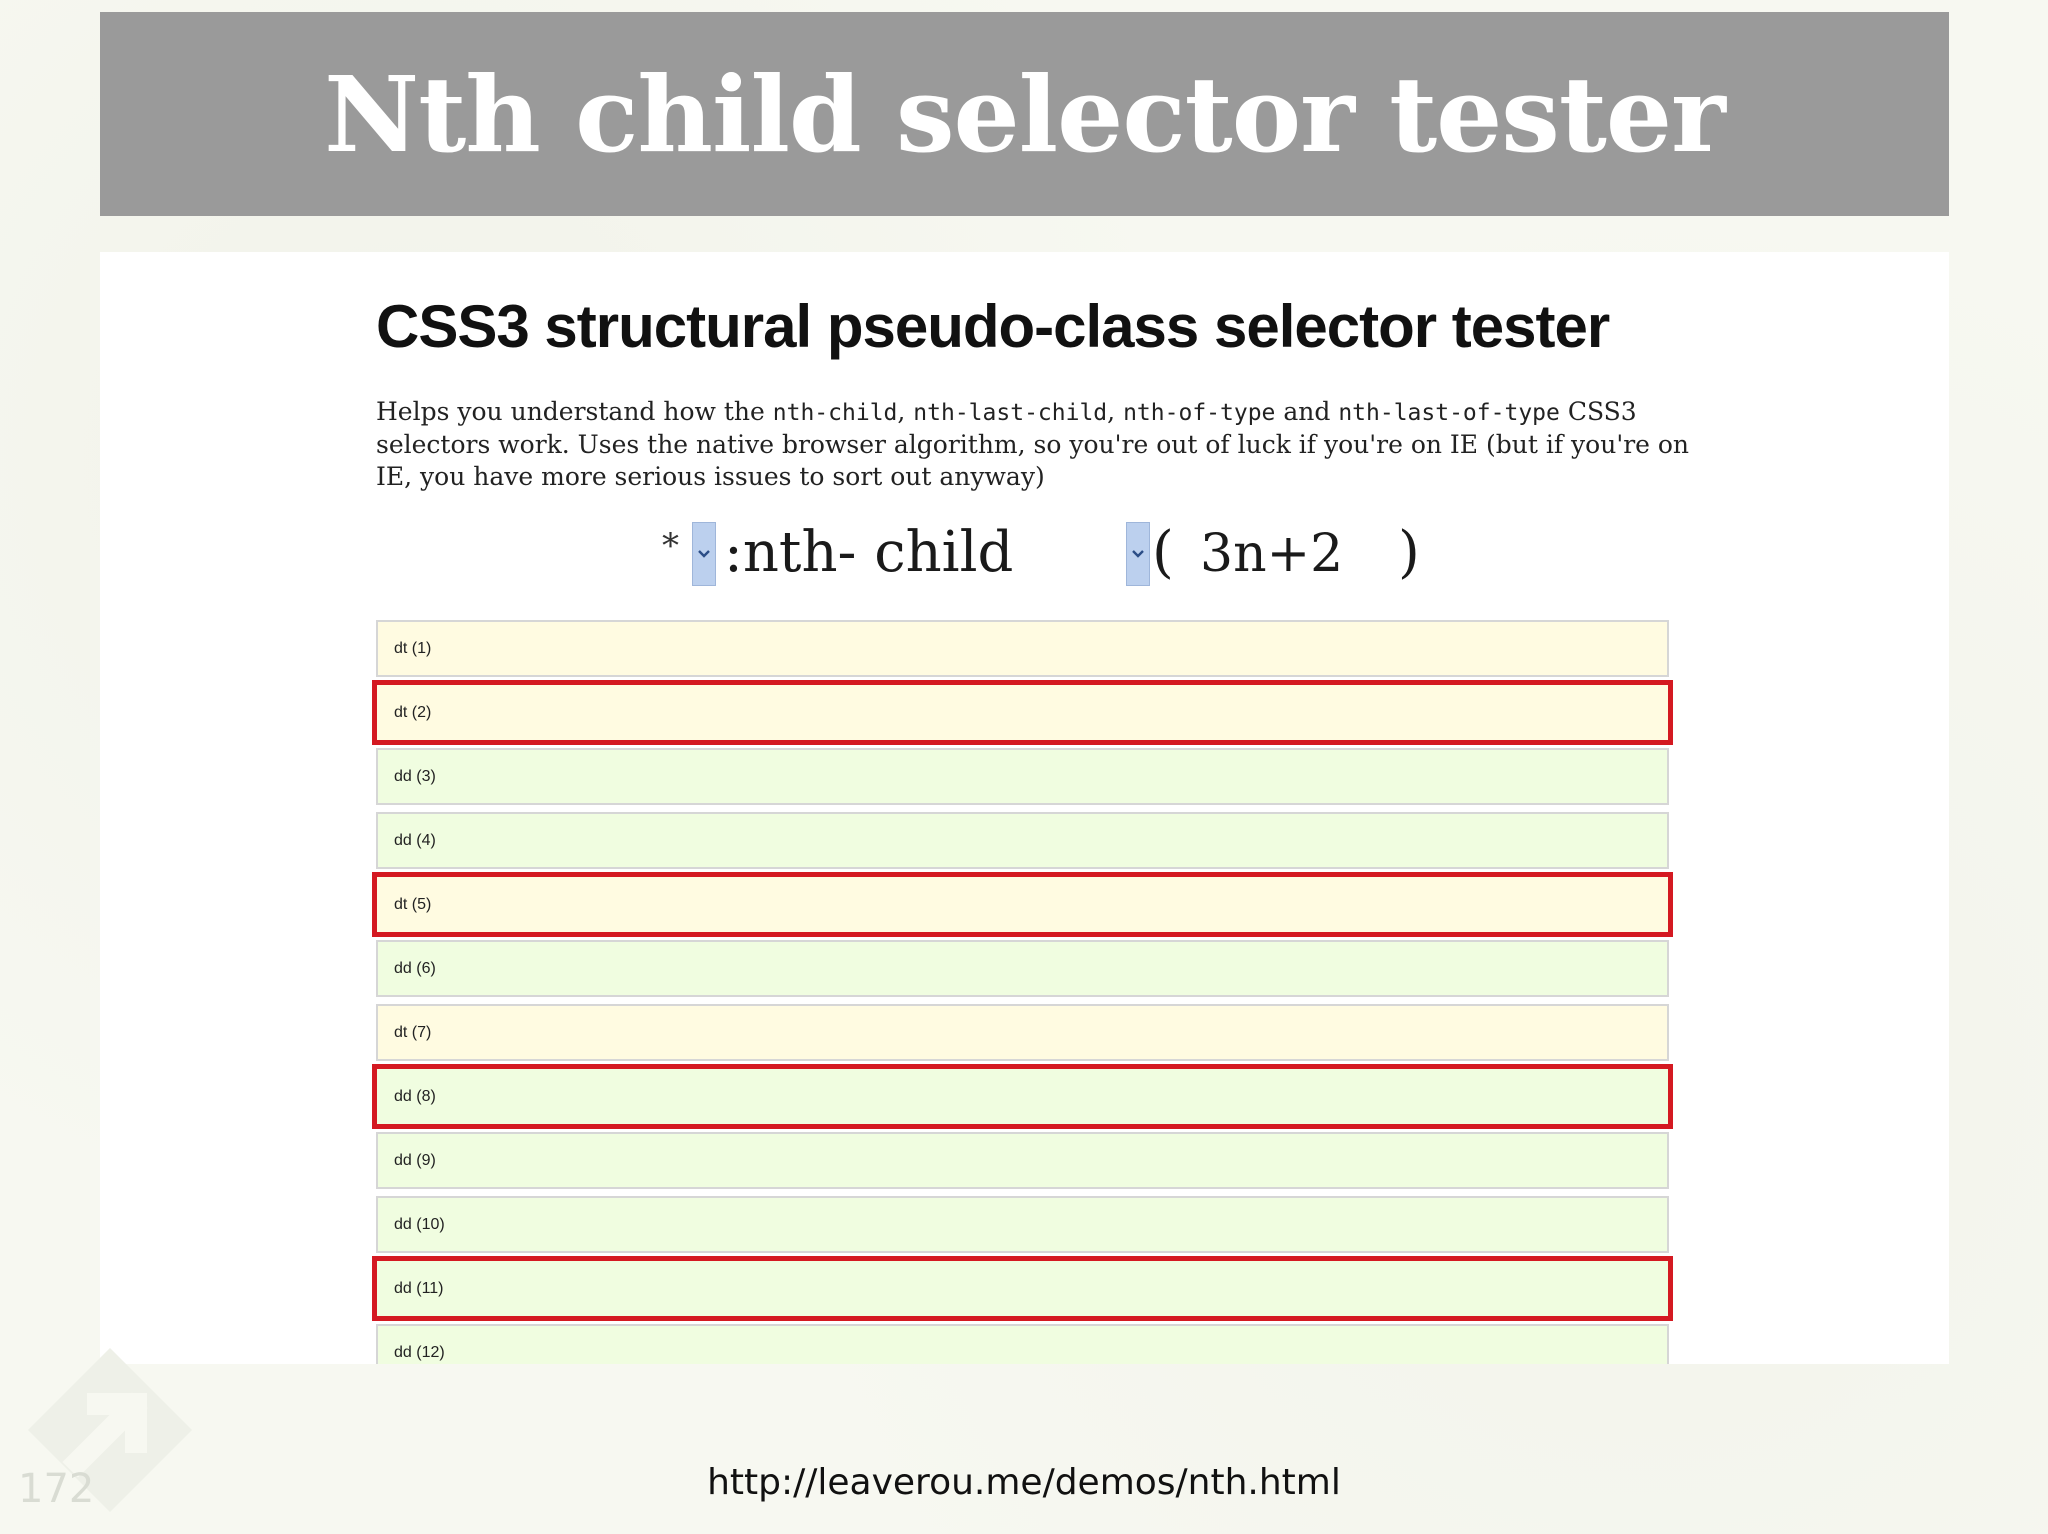  I want to click on element-selector-value: *, so click(670, 546).